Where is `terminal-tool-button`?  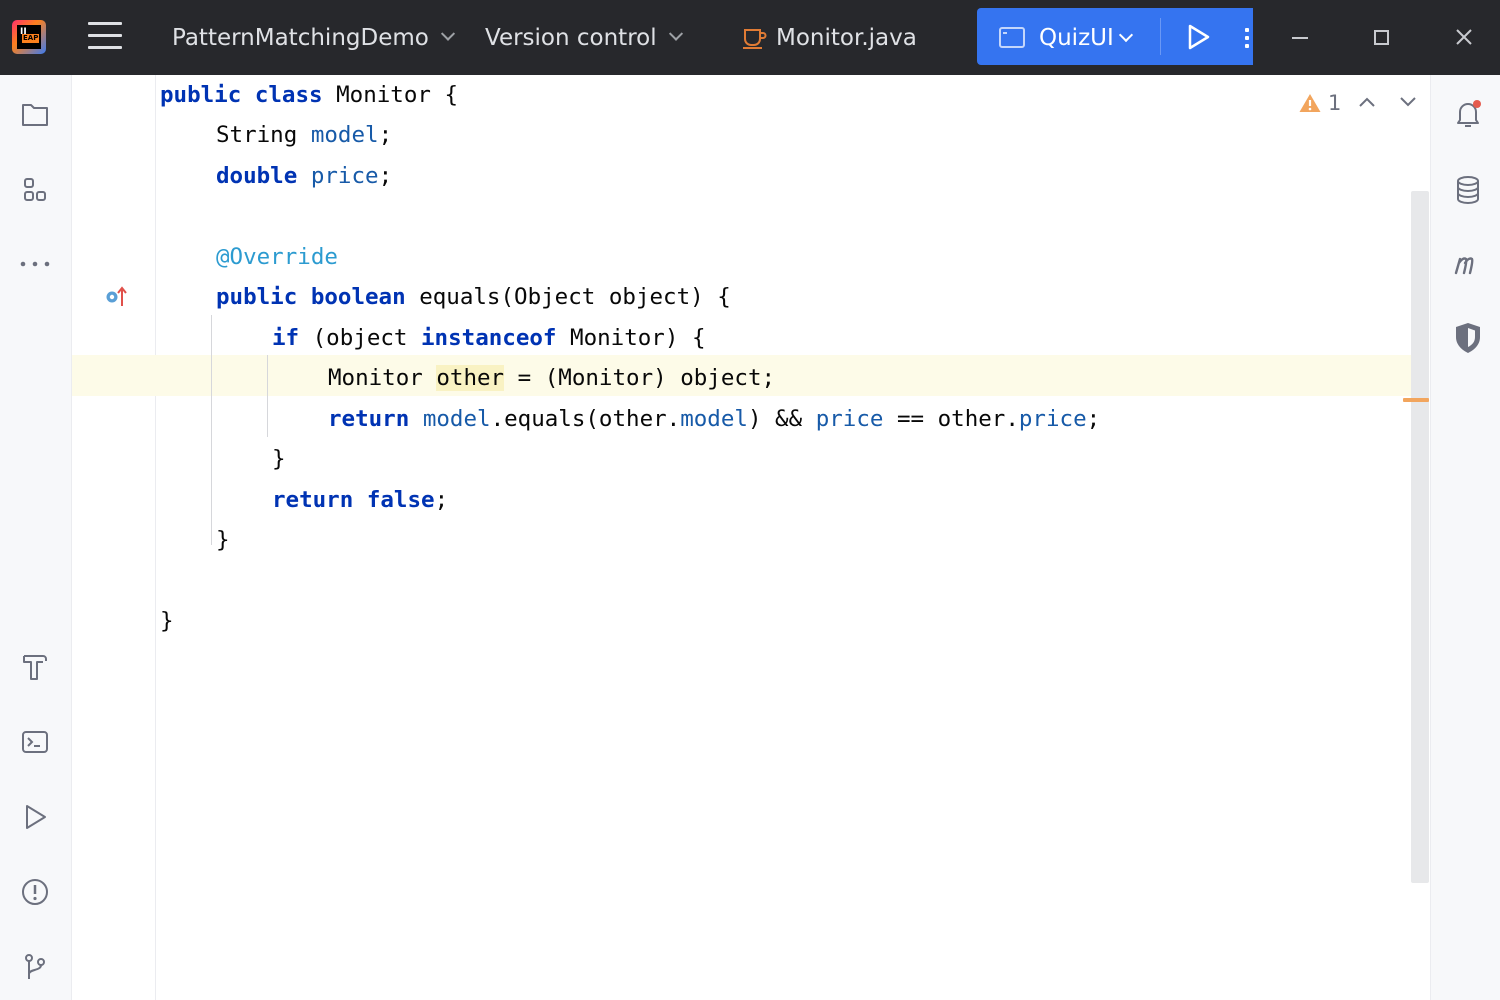
terminal-tool-button is located at coordinates (35, 742).